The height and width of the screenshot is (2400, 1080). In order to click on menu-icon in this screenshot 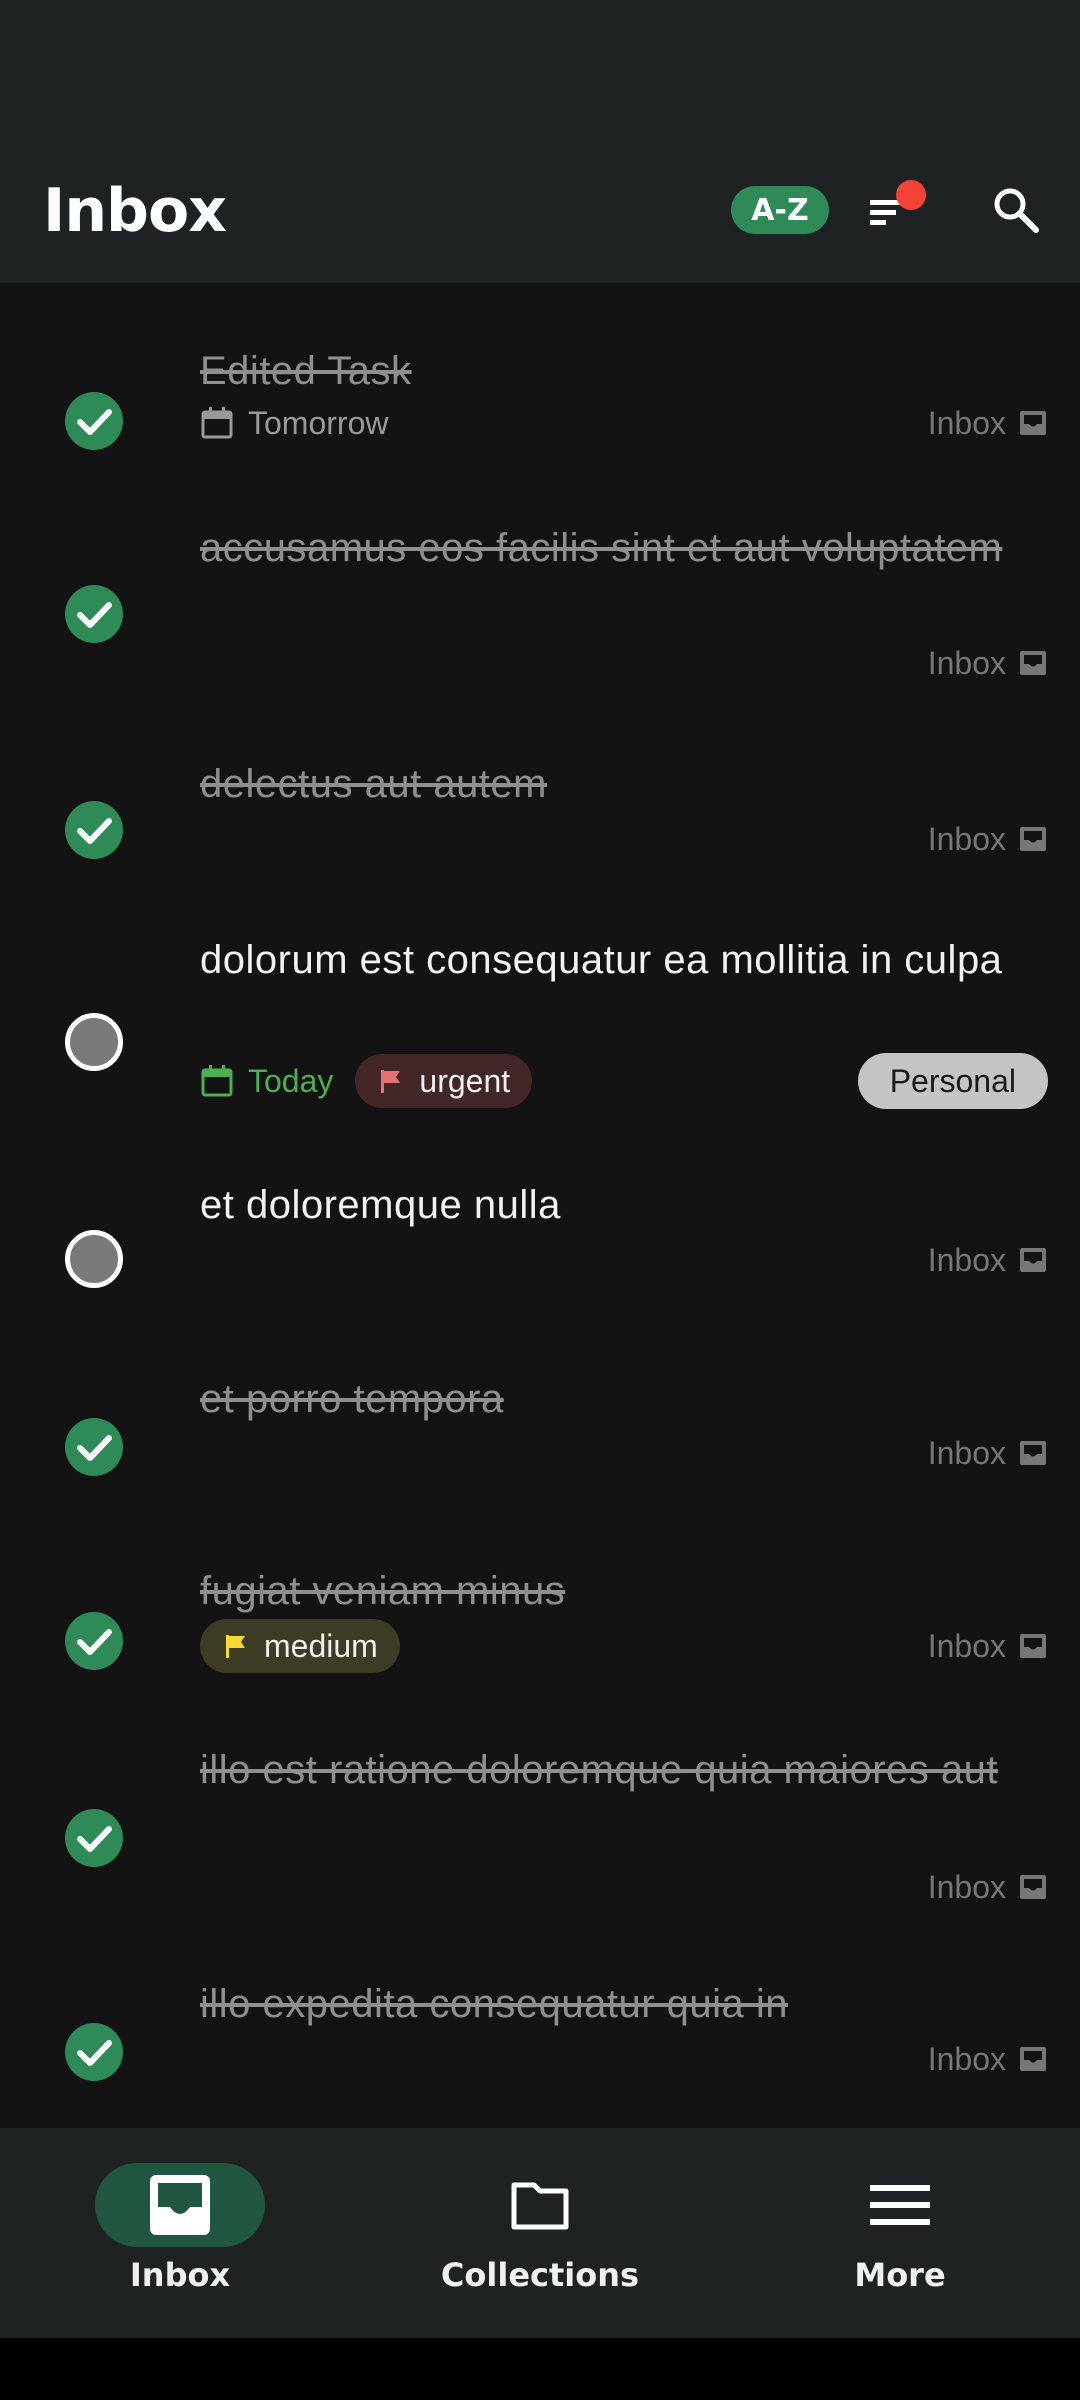, I will do `click(900, 2205)`.